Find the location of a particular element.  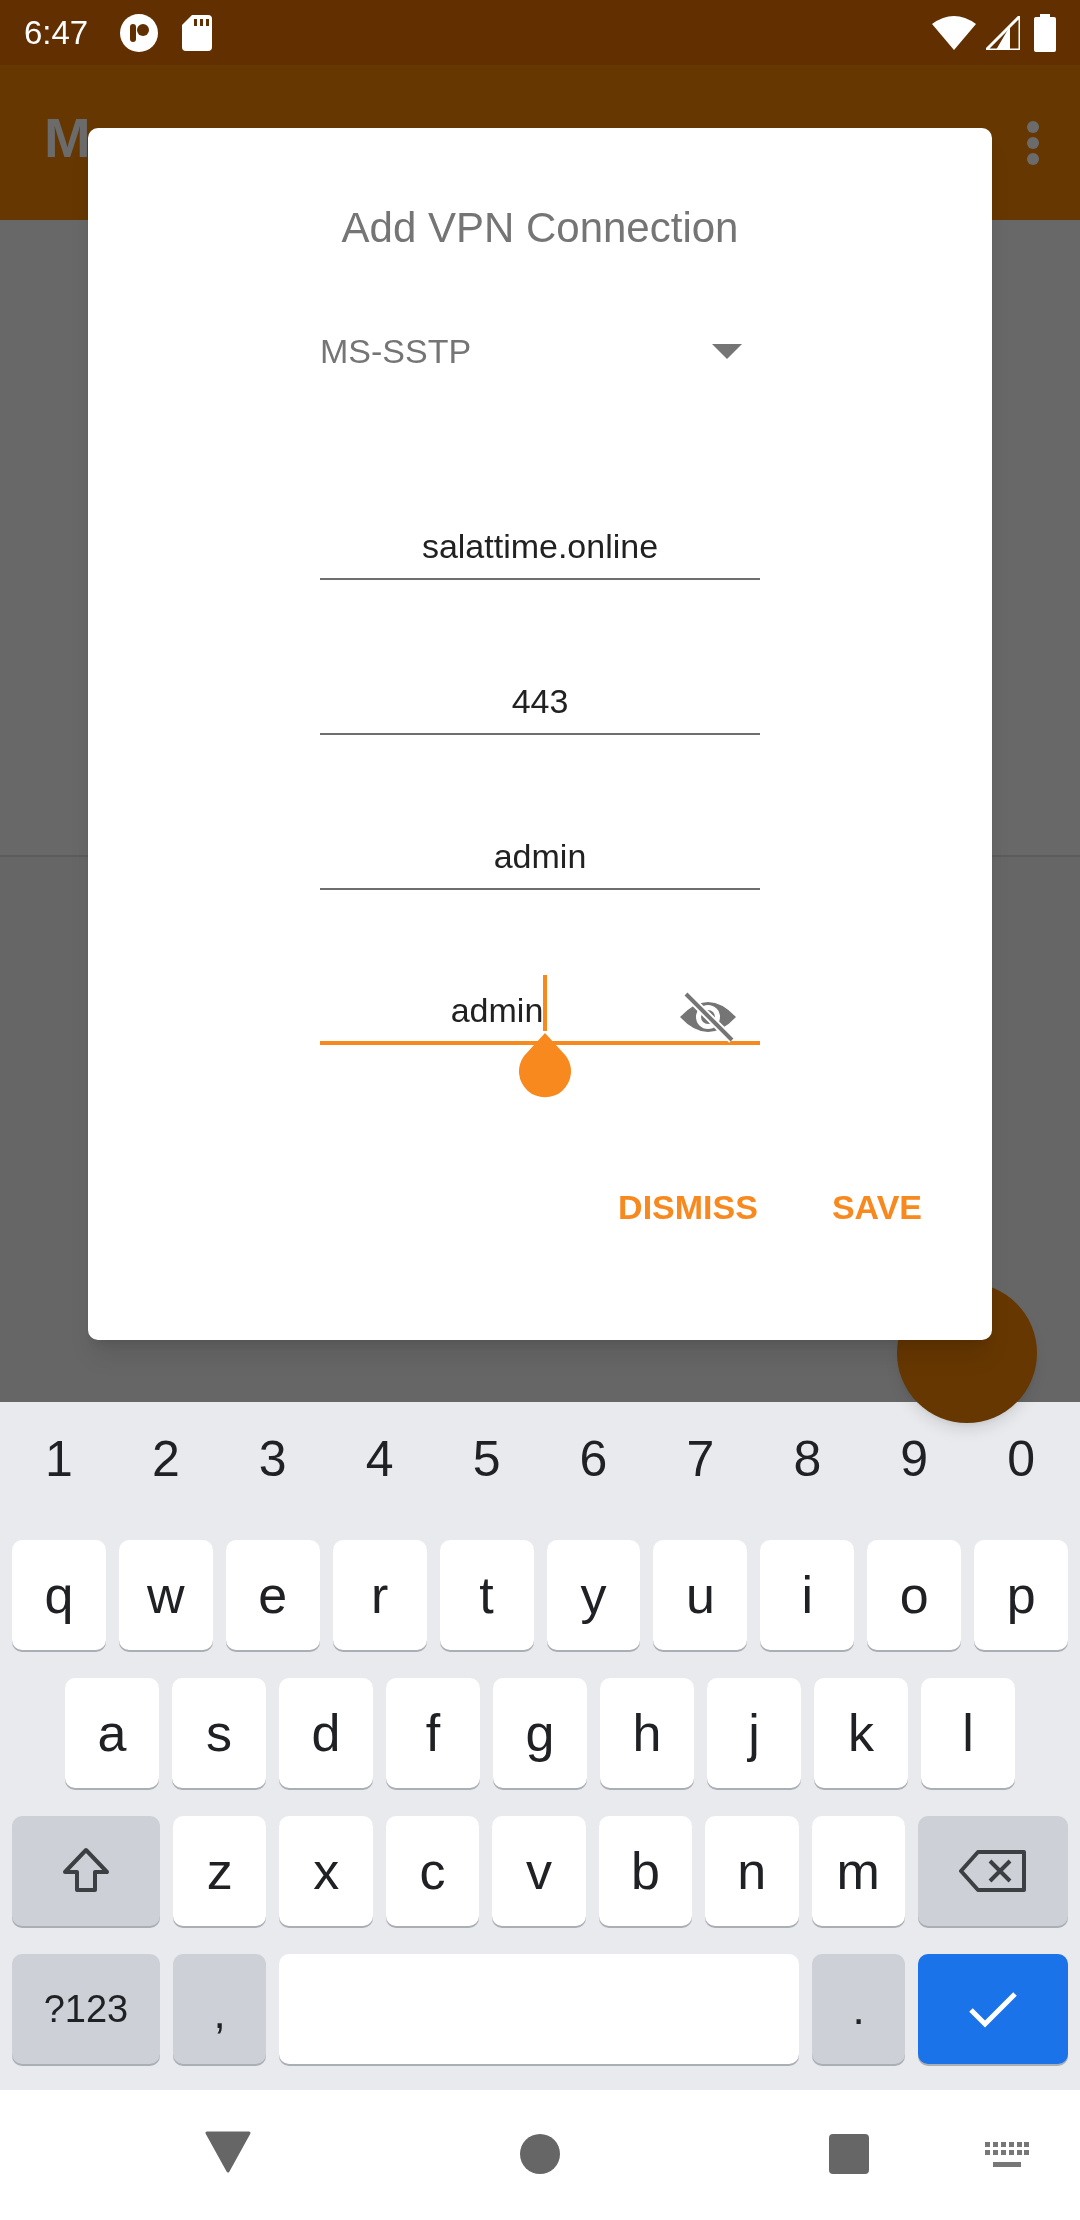

letter-key: d is located at coordinates (326, 1733).